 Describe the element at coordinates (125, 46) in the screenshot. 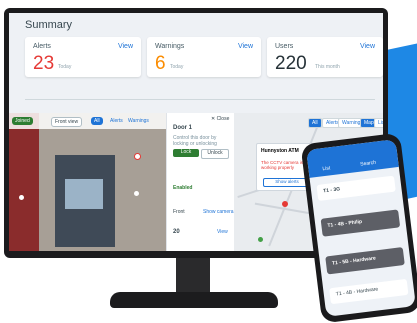

I see `alerts-view-link: View` at that location.